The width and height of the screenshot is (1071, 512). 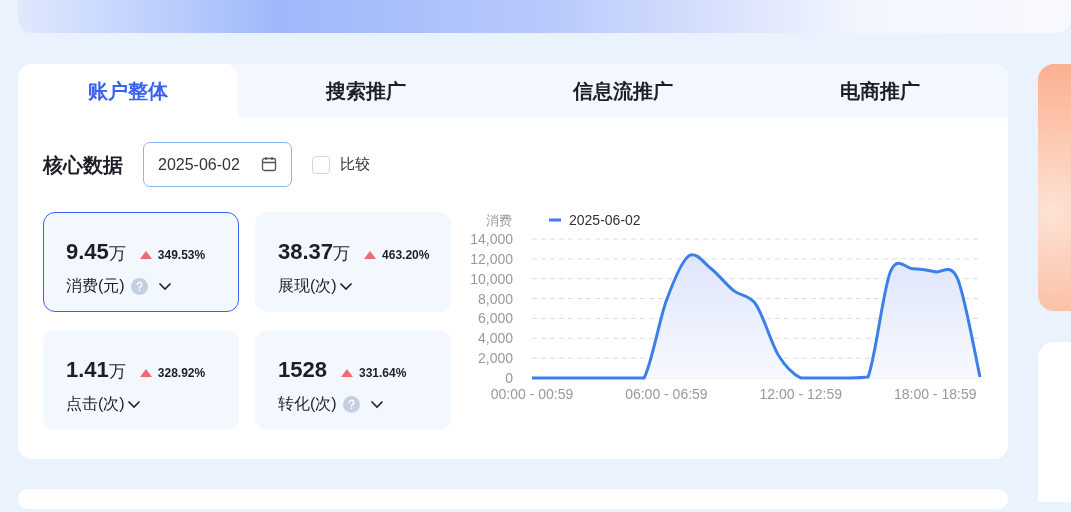 What do you see at coordinates (491, 239) in the screenshot?
I see `y-tick-label: 14,000` at bounding box center [491, 239].